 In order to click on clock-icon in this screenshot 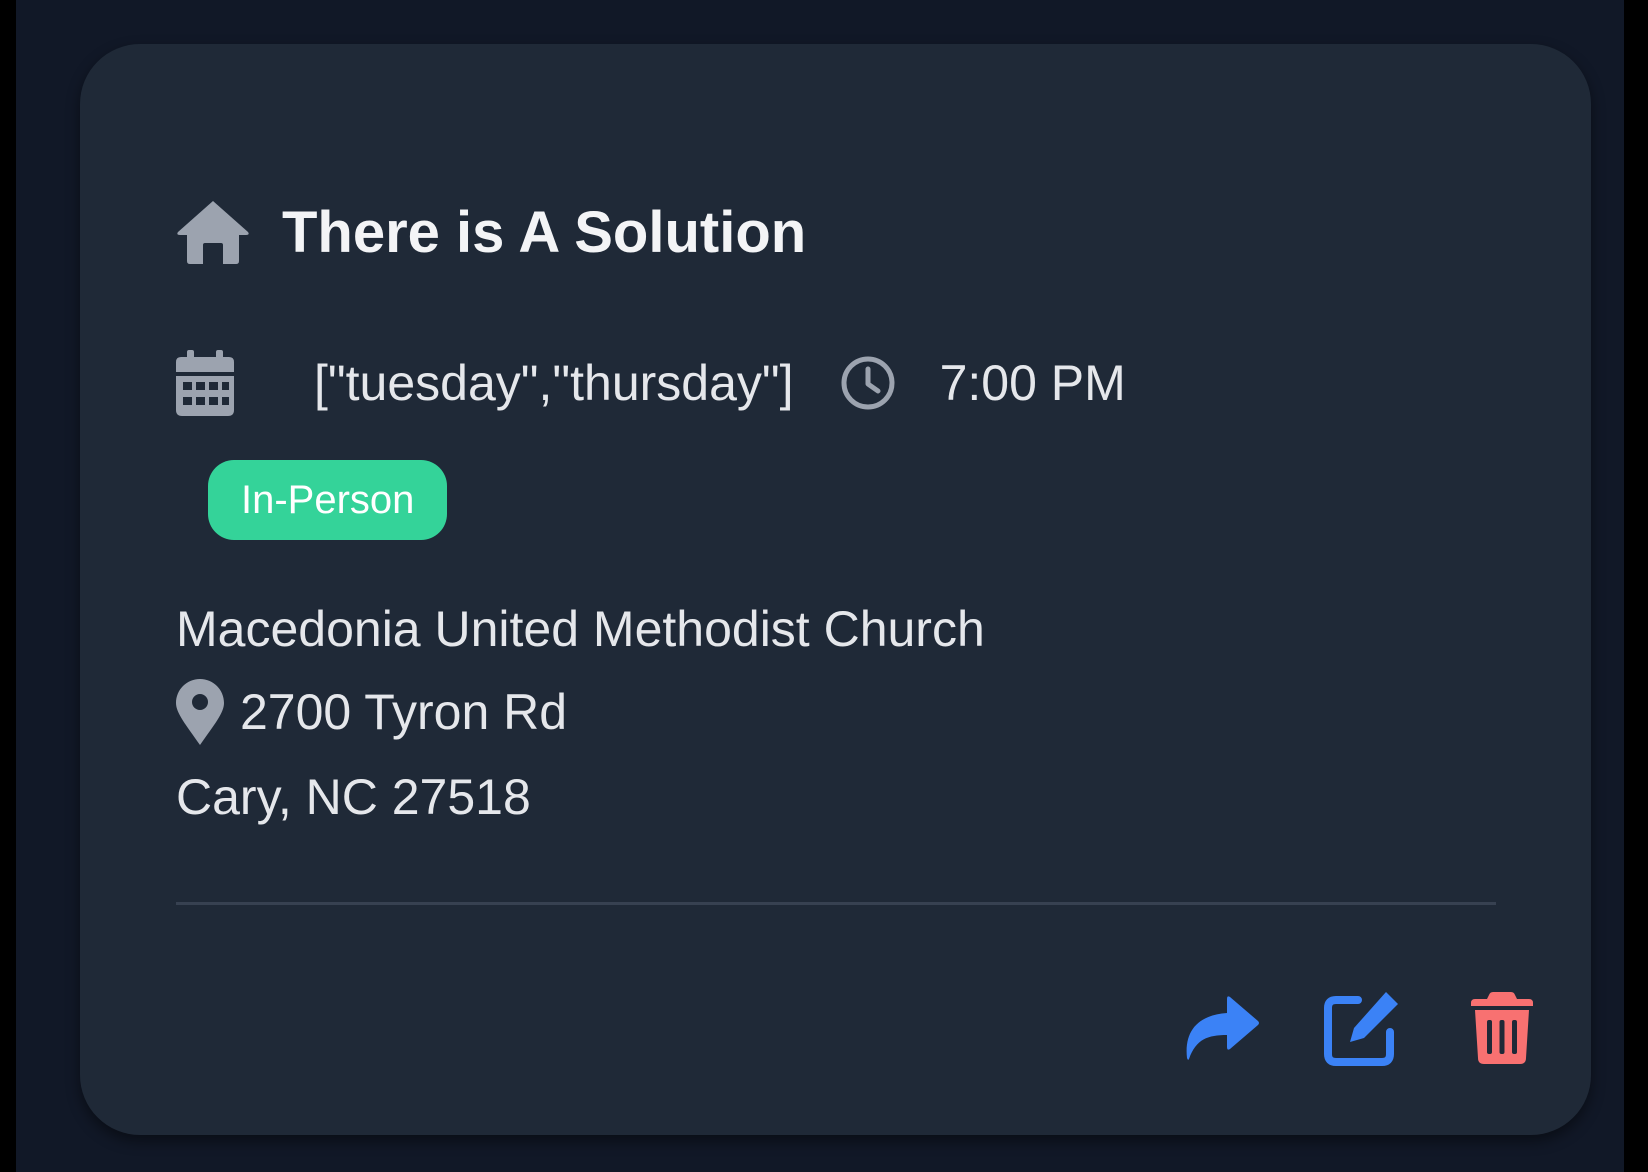, I will do `click(868, 383)`.